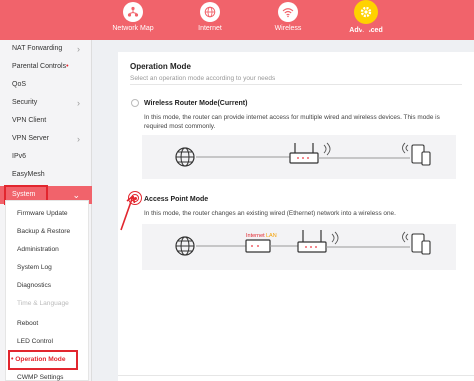 Image resolution: width=474 pixels, height=381 pixels. Describe the element at coordinates (38, 249) in the screenshot. I see `submenu-item-label: Administration` at that location.